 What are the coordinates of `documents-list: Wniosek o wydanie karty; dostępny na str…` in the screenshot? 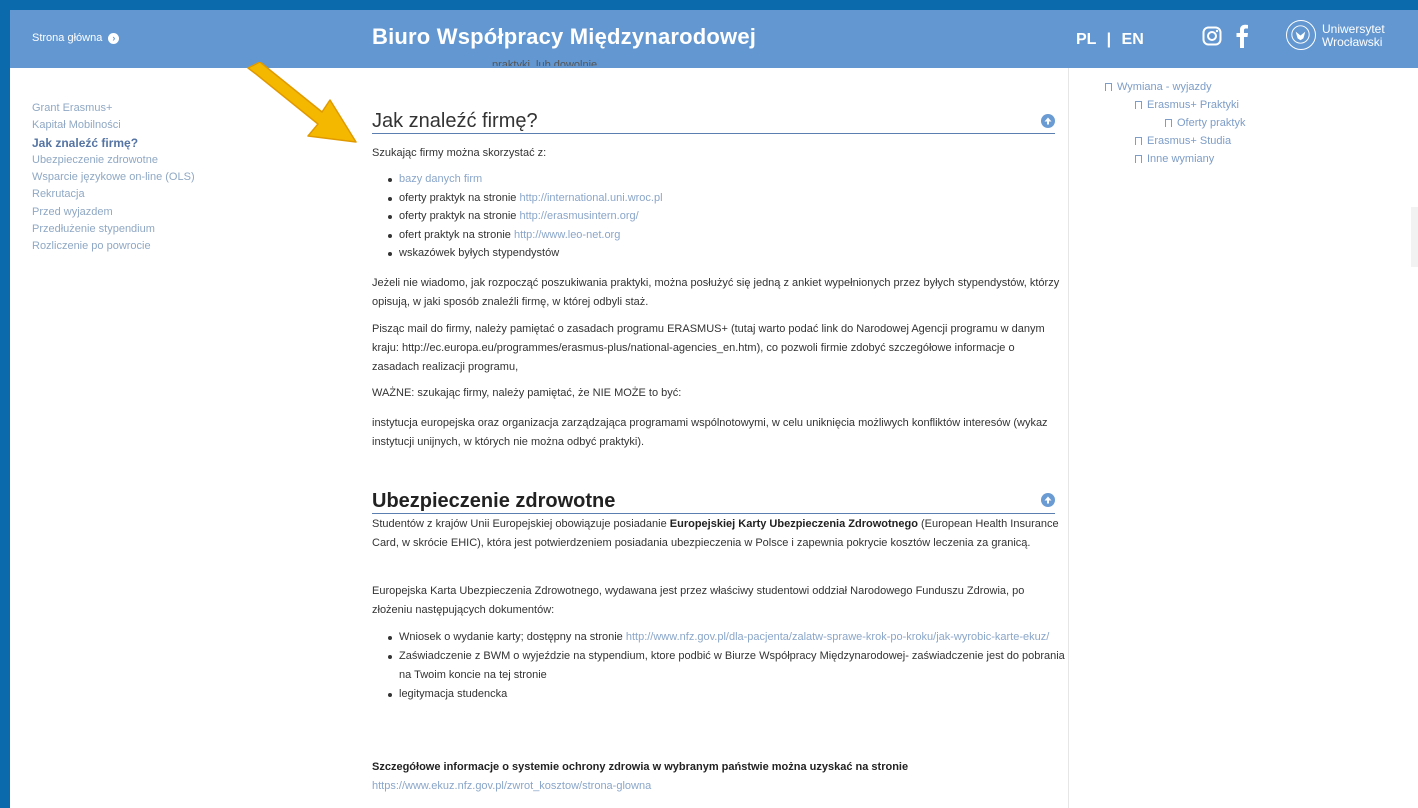 It's located at (720, 666).